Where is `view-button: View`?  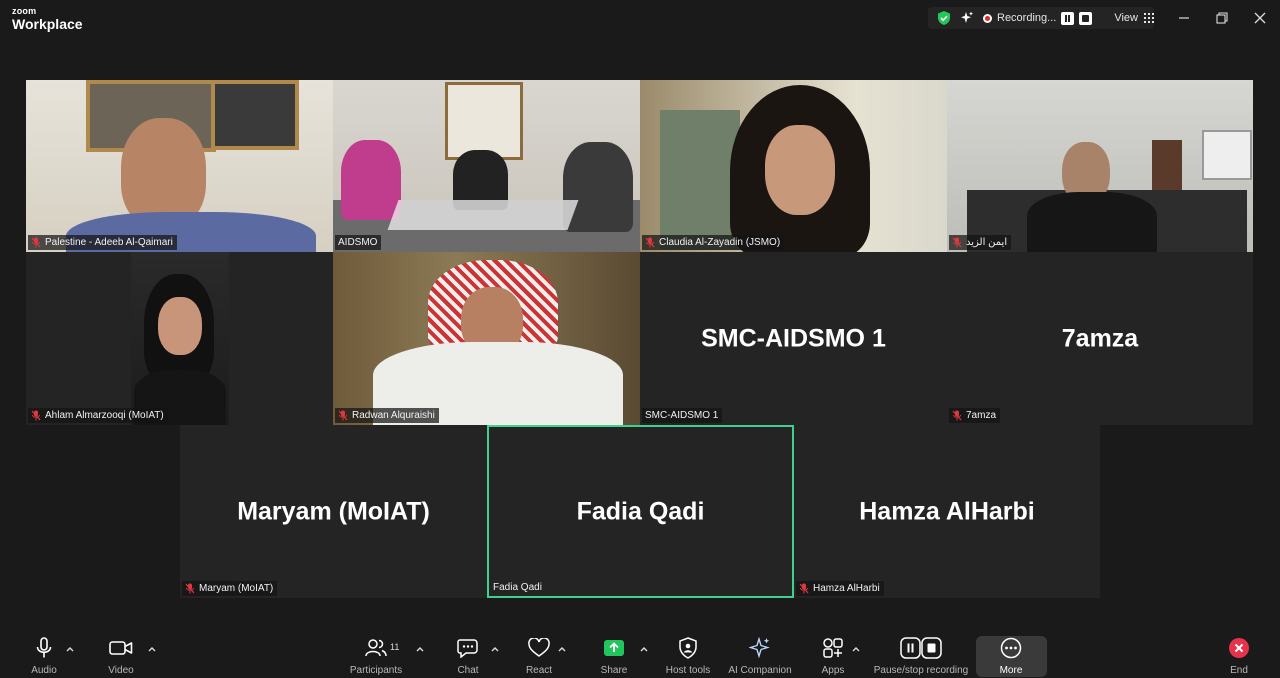 view-button: View is located at coordinates (1126, 18).